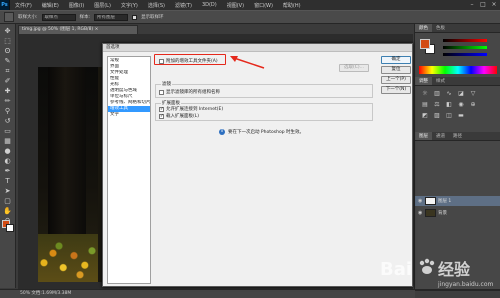 This screenshot has width=500, height=298. I want to click on move-icon: ✥, so click(7, 31).